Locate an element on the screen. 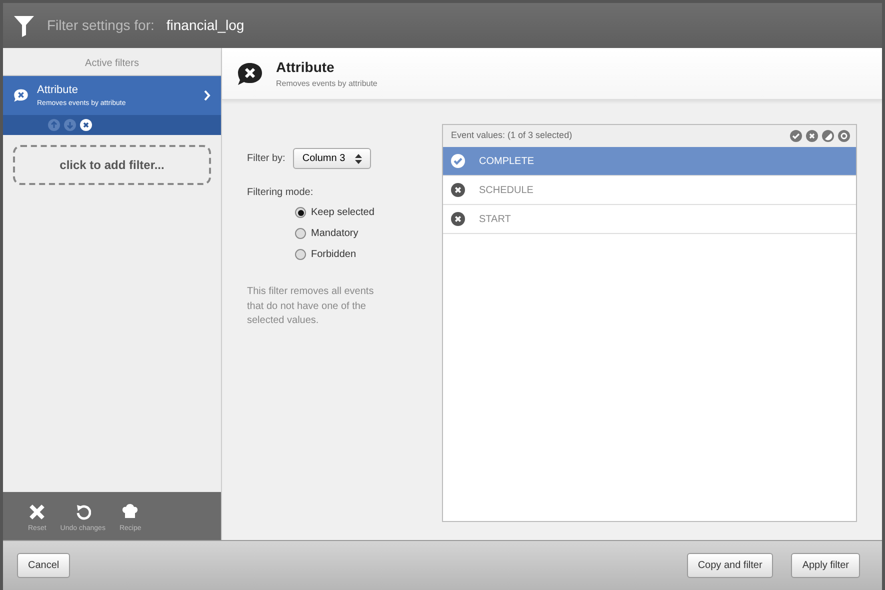  filter-subtitle: Removes events by attribute is located at coordinates (327, 84).